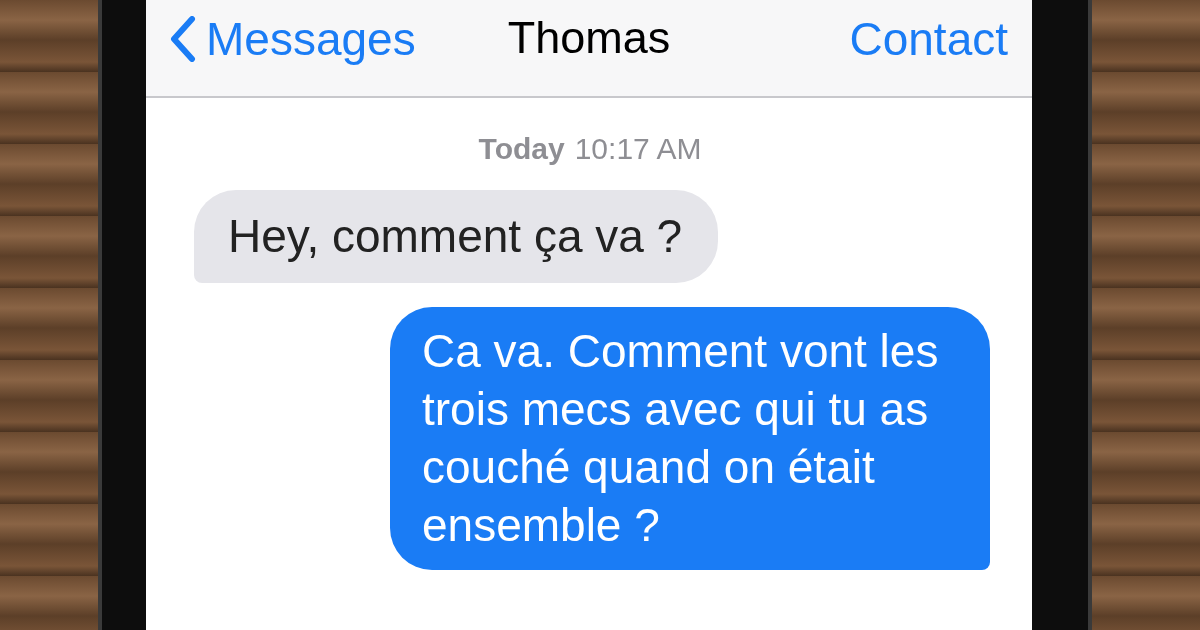 The image size is (1200, 630). What do you see at coordinates (293, 39) in the screenshot?
I see `back-button: Messages` at bounding box center [293, 39].